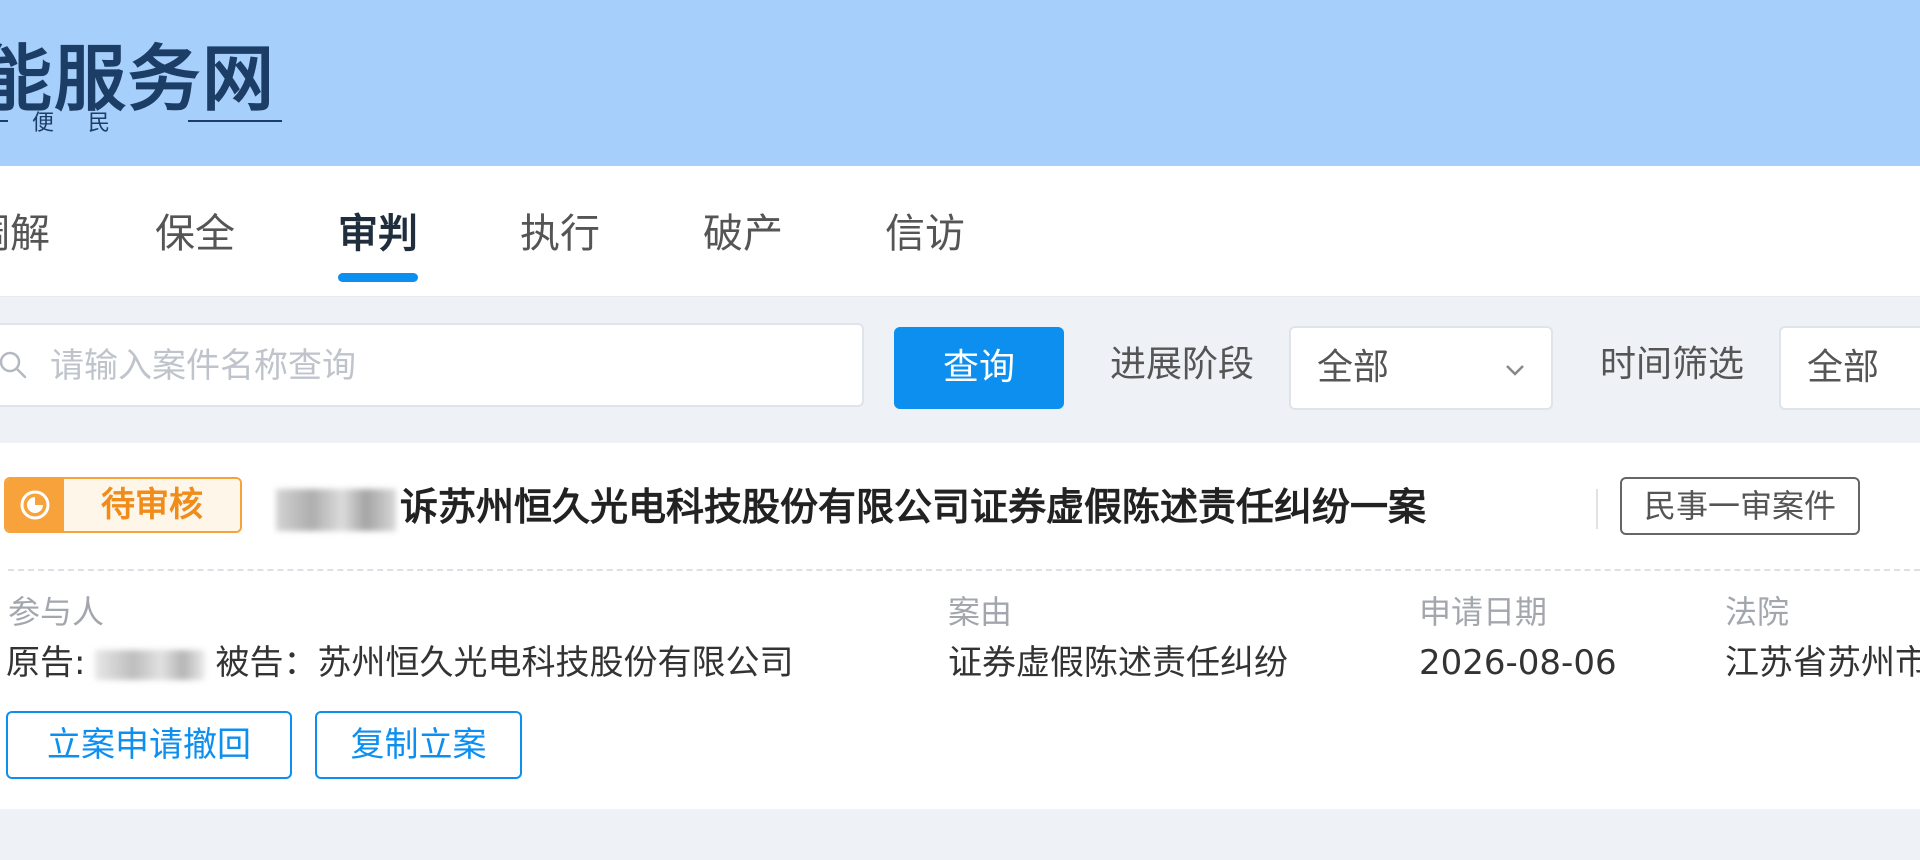 The height and width of the screenshot is (860, 1920). What do you see at coordinates (1518, 663) in the screenshot?
I see `date-value: 2026-08-06` at bounding box center [1518, 663].